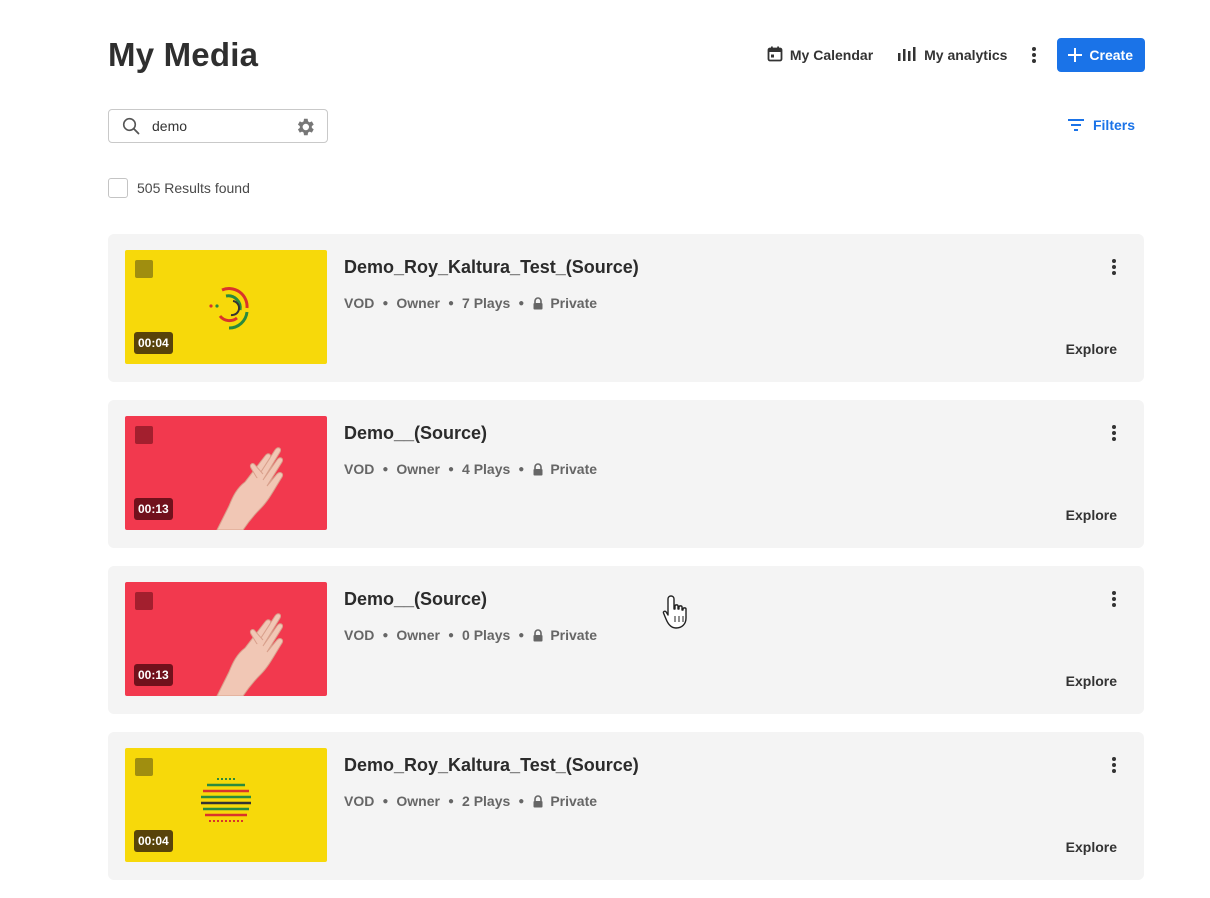 Image resolution: width=1210 pixels, height=898 pixels. I want to click on gear-icon, so click(305, 127).